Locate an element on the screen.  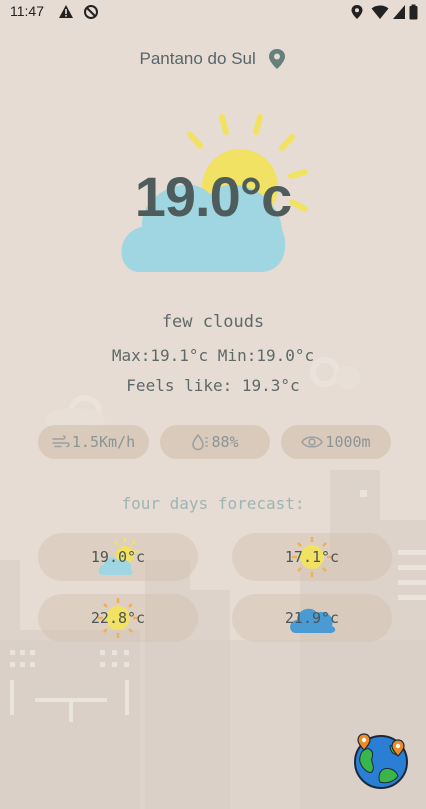
forecast-temp-4: 21.9°c is located at coordinates (312, 618).